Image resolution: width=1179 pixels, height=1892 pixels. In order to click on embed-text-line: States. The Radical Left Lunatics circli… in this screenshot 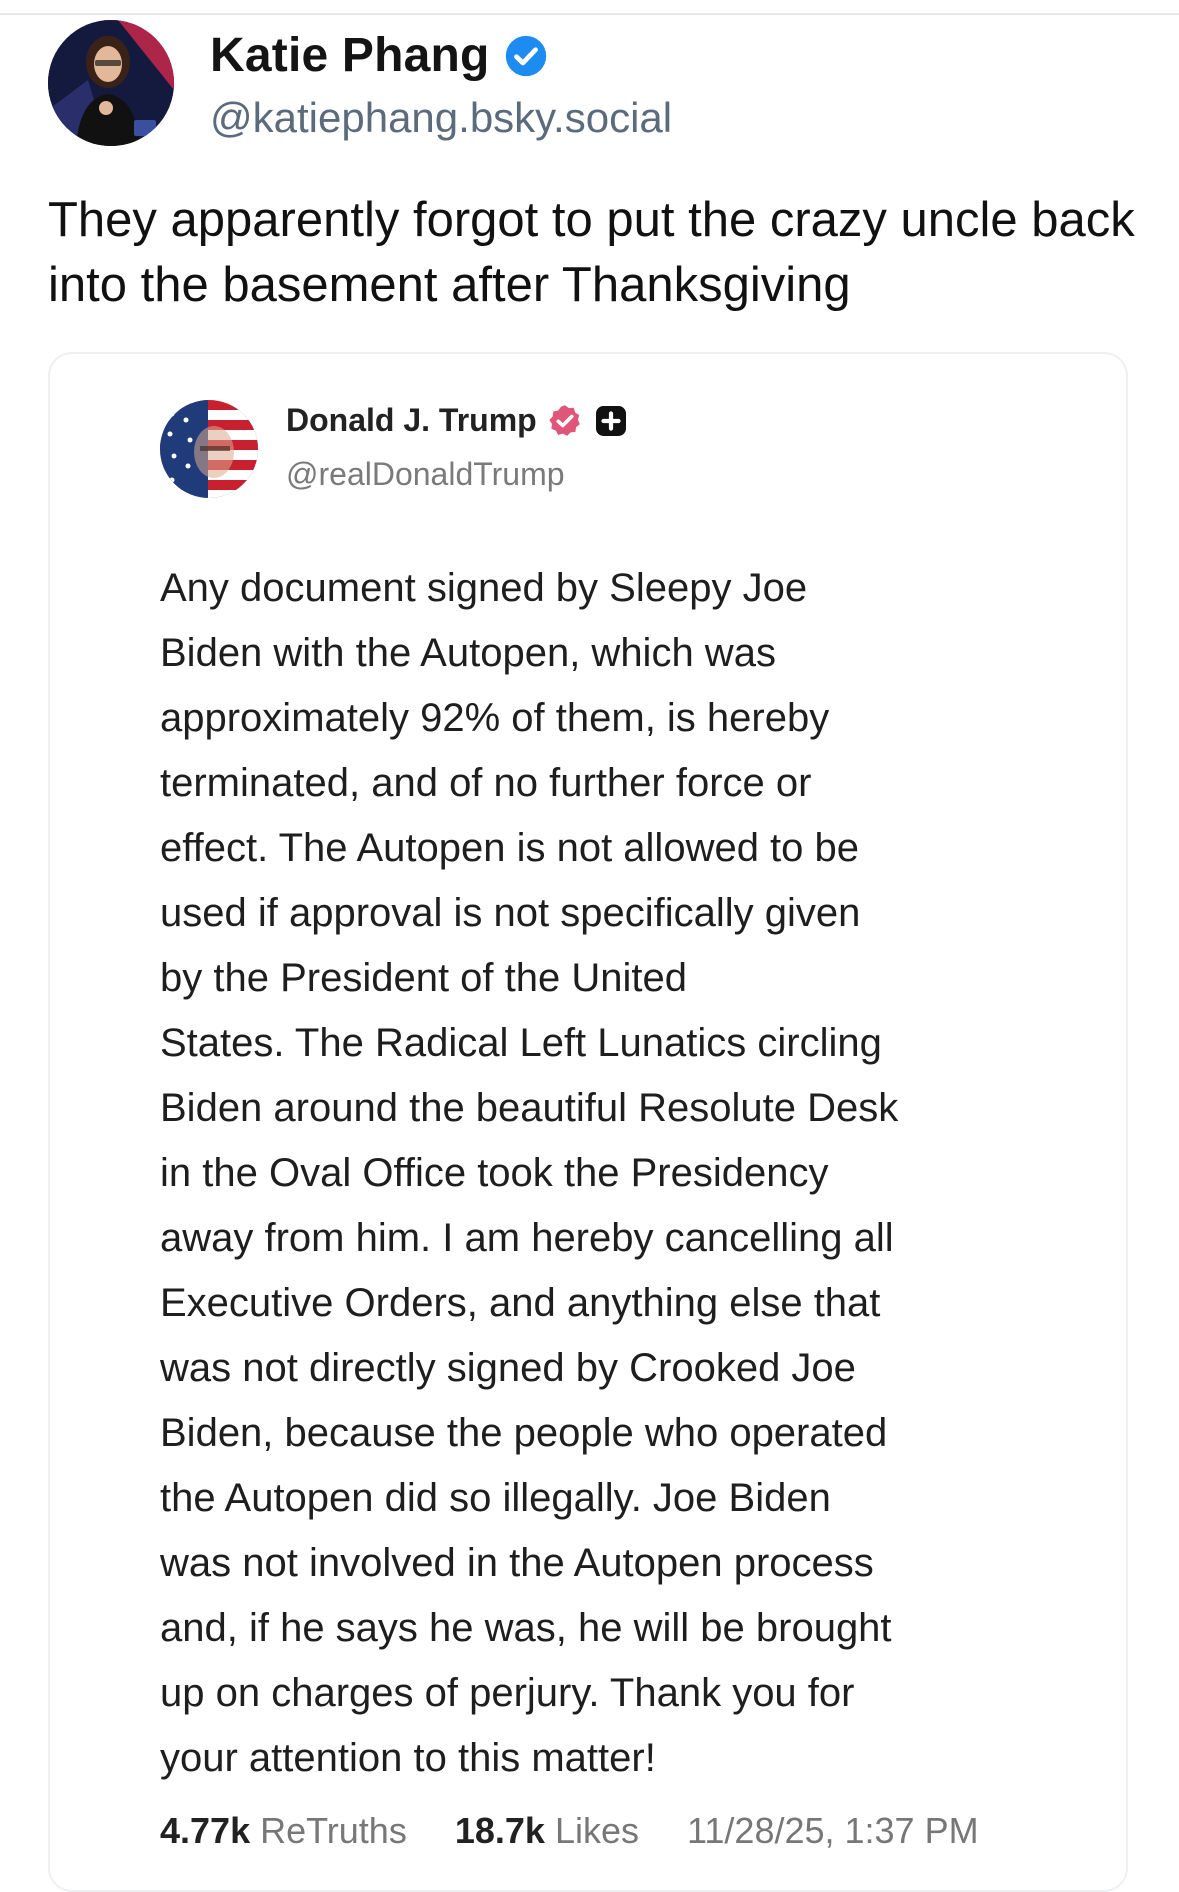, I will do `click(521, 1043)`.